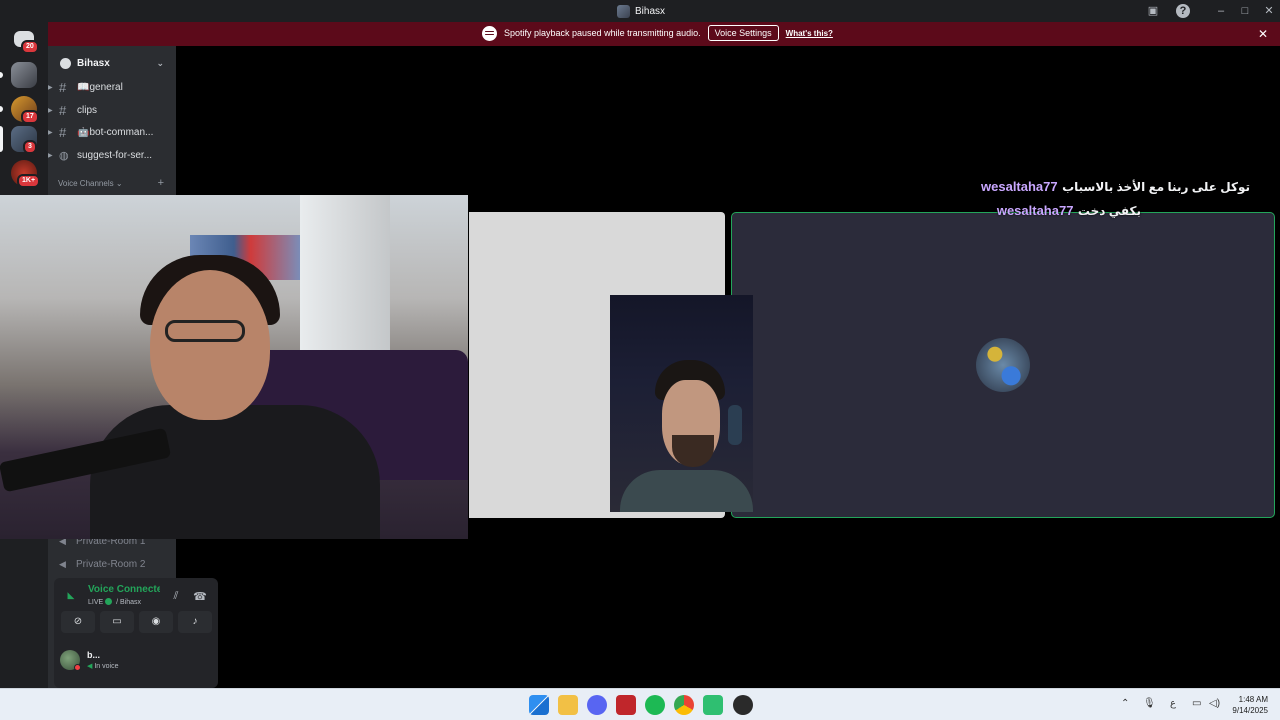  Describe the element at coordinates (200, 596) in the screenshot. I see `disconnect-icon: ☎` at that location.